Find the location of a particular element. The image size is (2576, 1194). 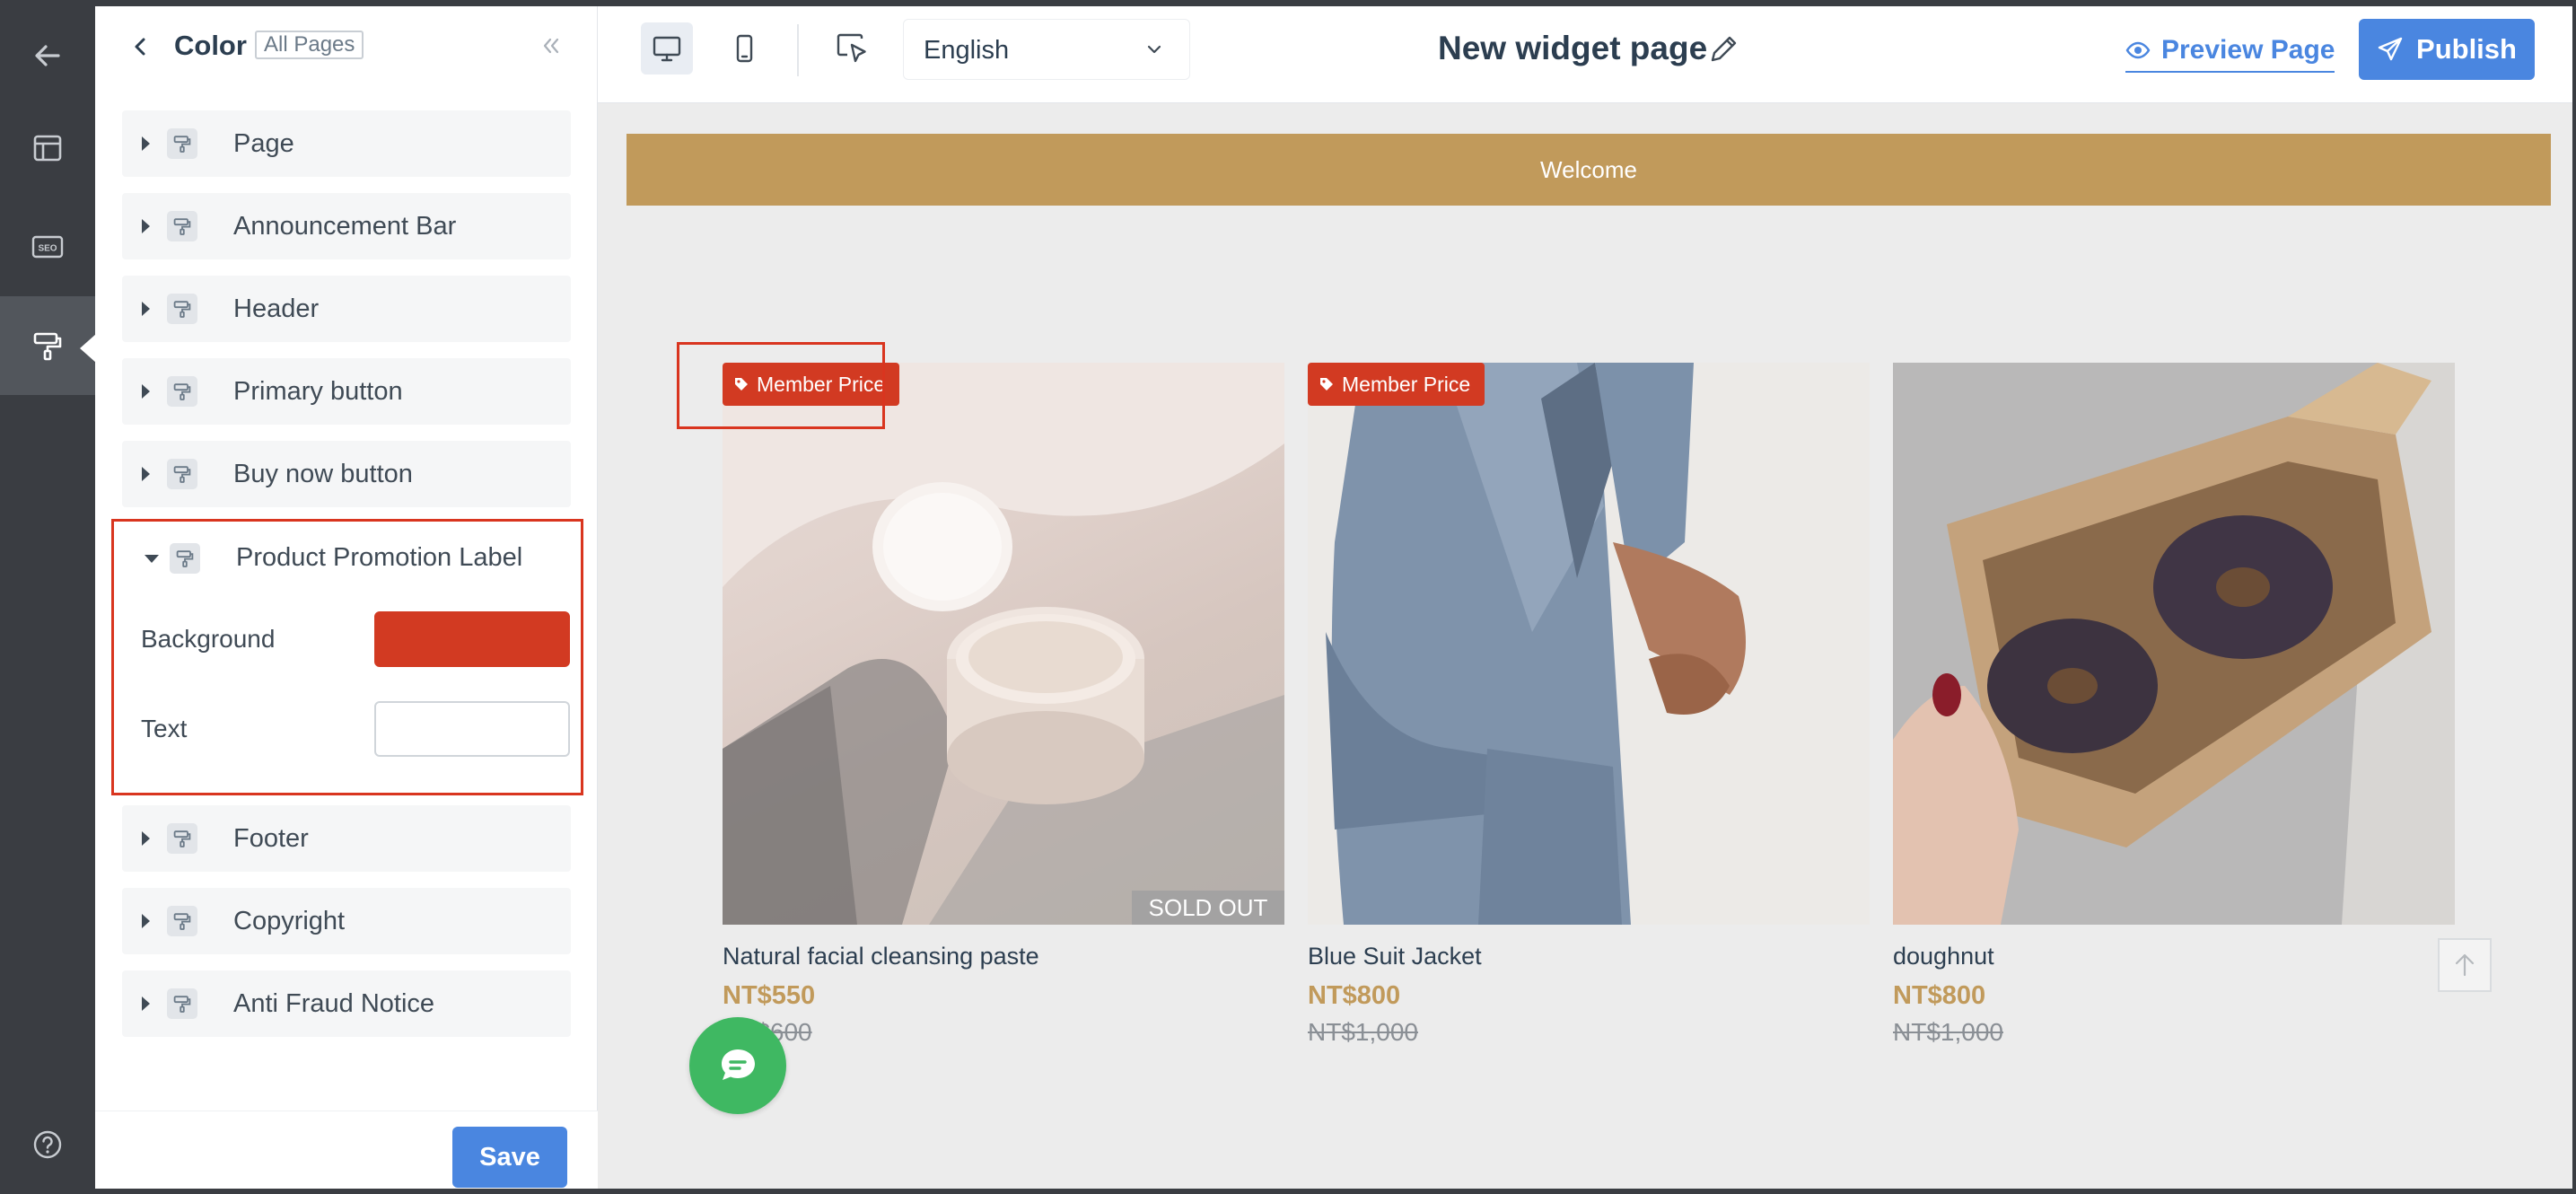

cleansing-paste-photo is located at coordinates (1003, 644).